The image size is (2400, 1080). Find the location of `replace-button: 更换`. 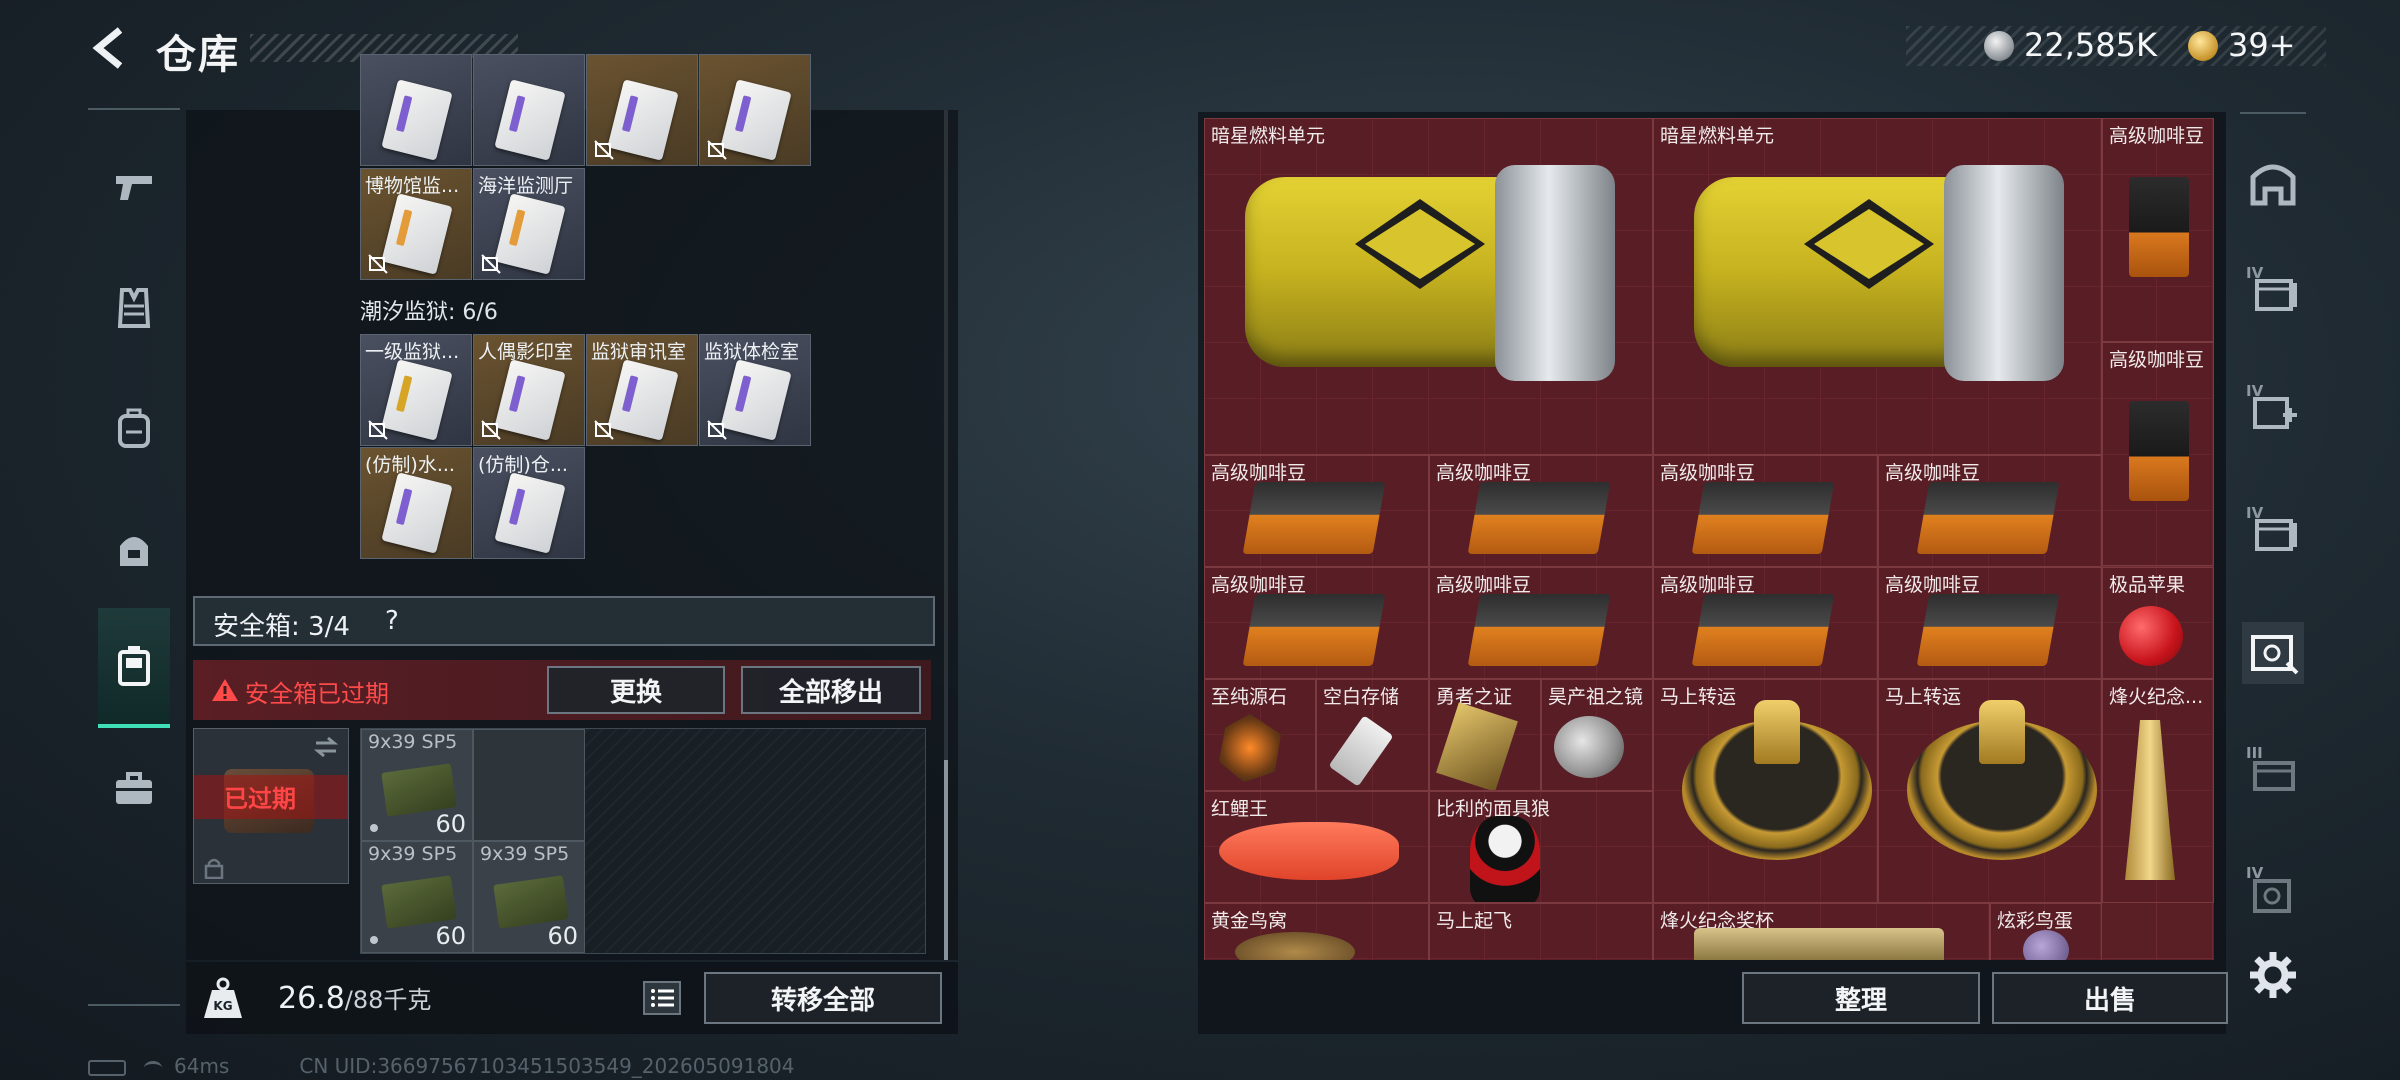

replace-button: 更换 is located at coordinates (636, 690).